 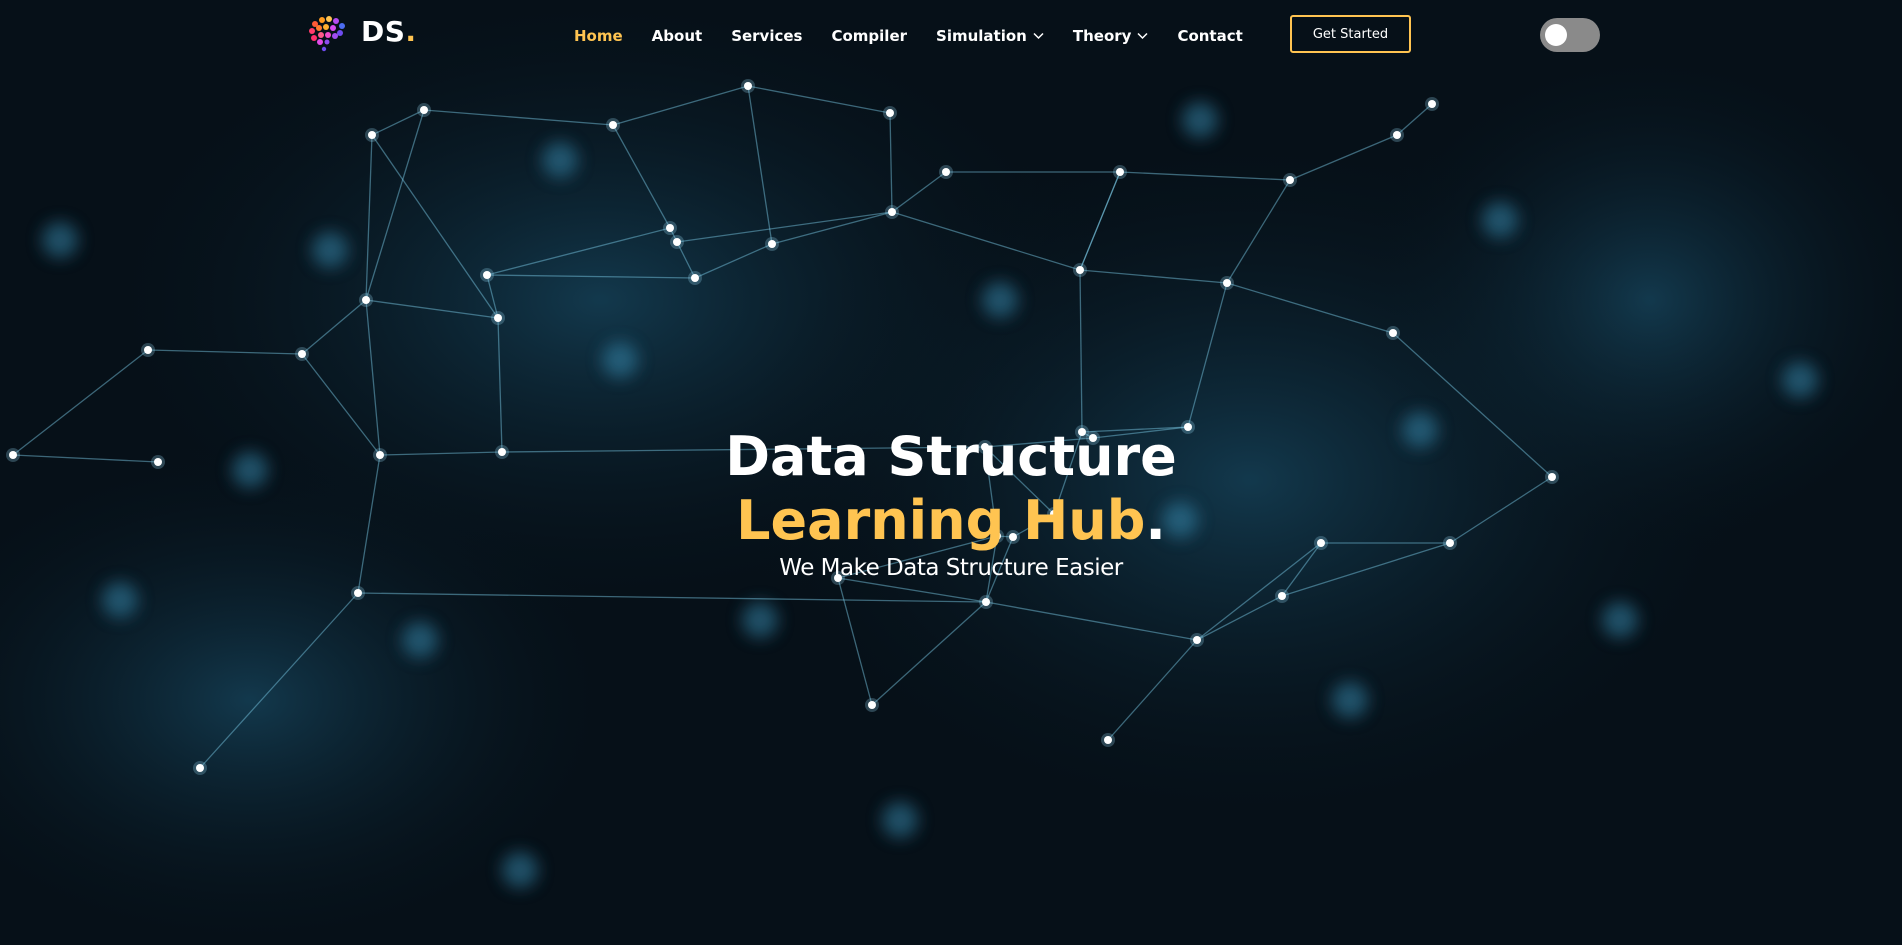 What do you see at coordinates (941, 520) in the screenshot?
I see `hero-title-accent: Learning Hub` at bounding box center [941, 520].